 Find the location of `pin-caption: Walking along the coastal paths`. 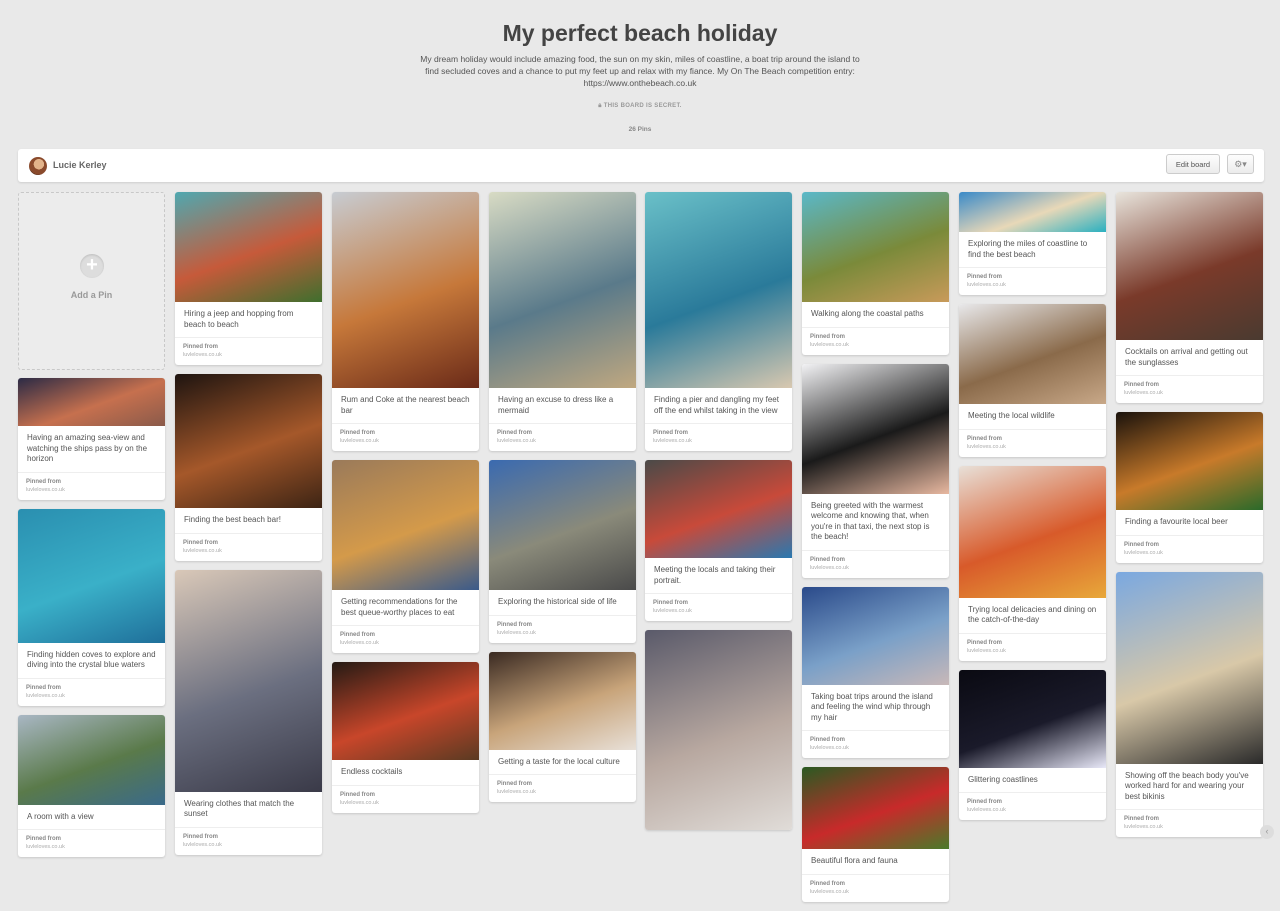

pin-caption: Walking along the coastal paths is located at coordinates (867, 313).